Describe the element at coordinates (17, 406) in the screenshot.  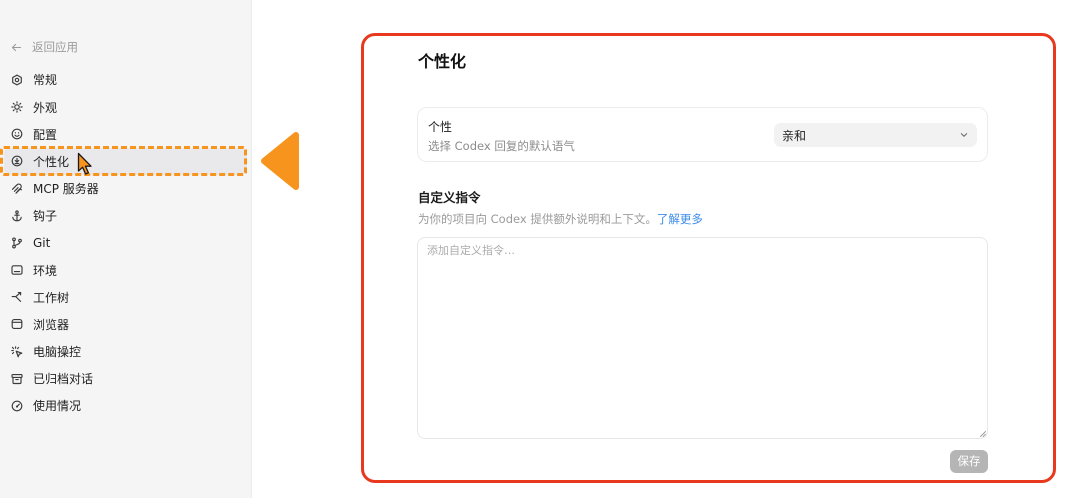
I see `gauge-icon` at that location.